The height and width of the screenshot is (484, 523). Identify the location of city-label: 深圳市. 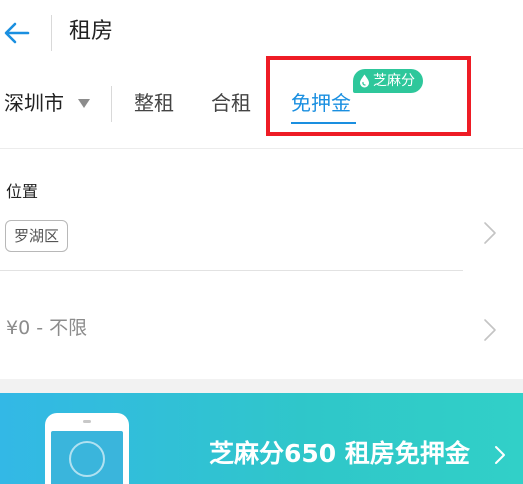
(34, 103).